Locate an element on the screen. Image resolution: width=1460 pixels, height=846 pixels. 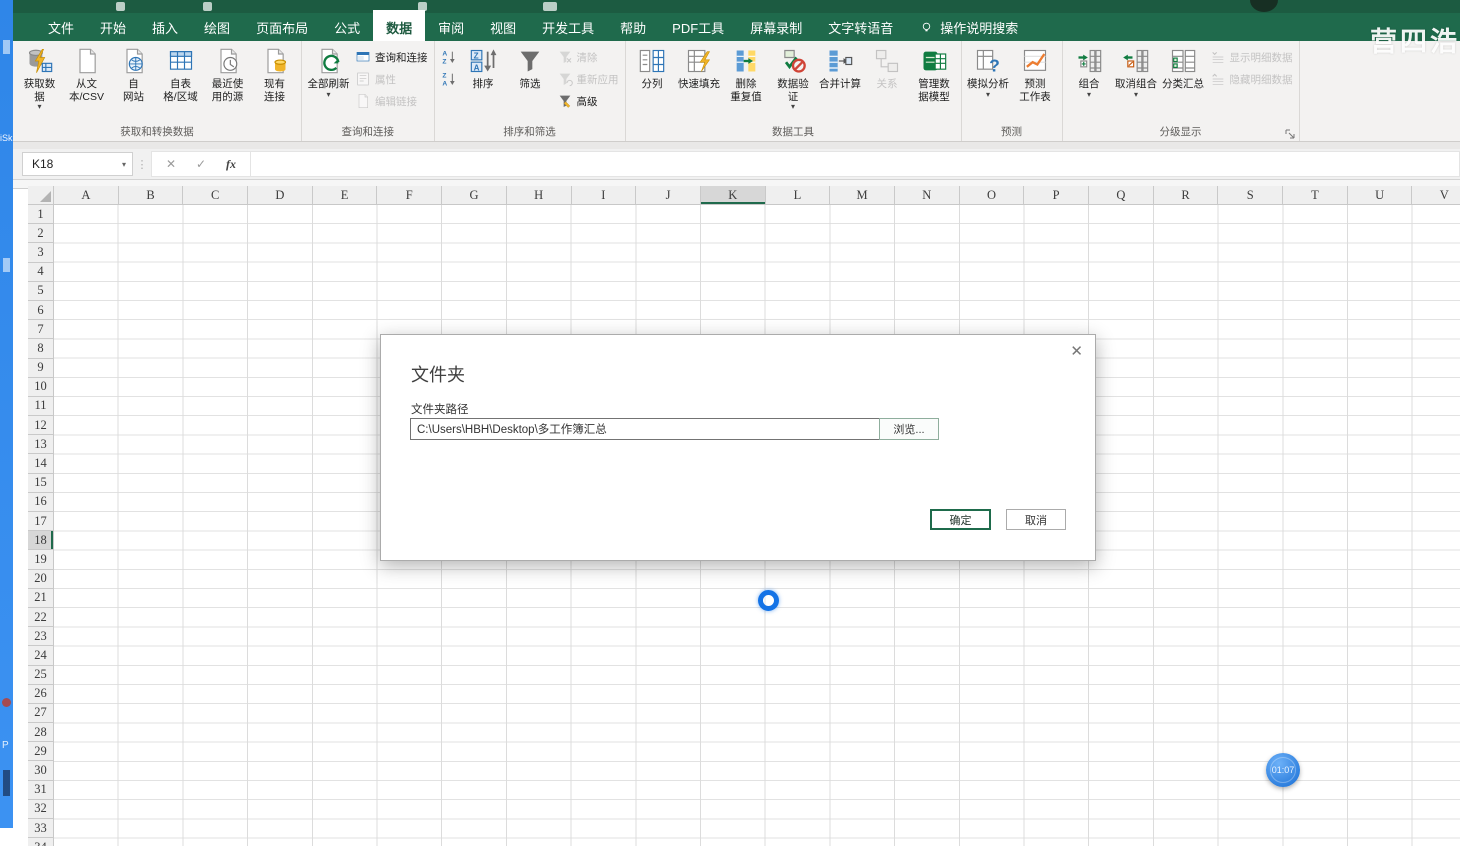
row-header-19: 19 is located at coordinates (40, 560).